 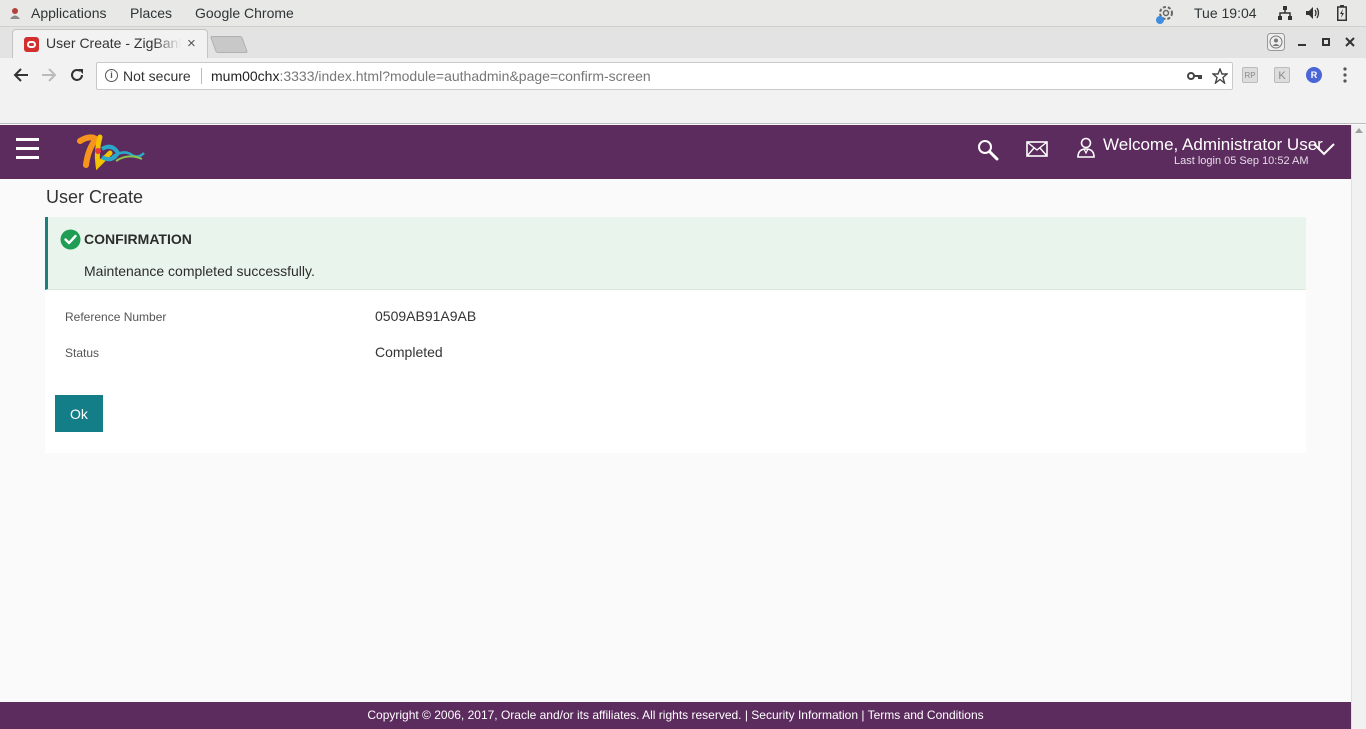 I want to click on security-indicator: Not secure, so click(x=157, y=76).